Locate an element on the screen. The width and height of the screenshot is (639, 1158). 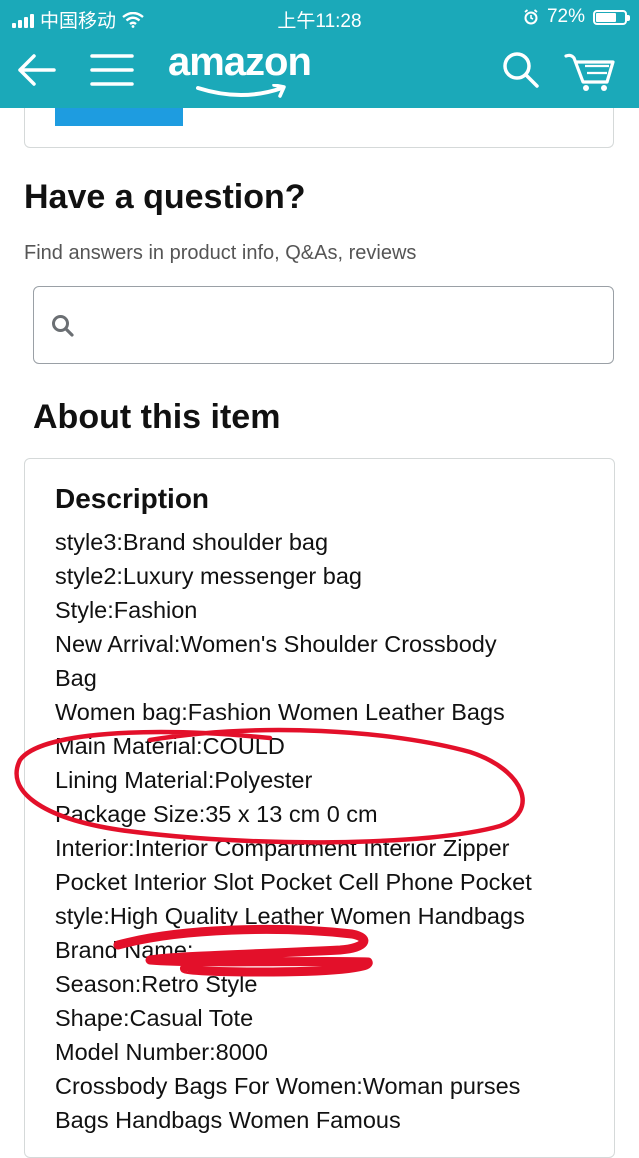
alarm-icon is located at coordinates (531, 17).